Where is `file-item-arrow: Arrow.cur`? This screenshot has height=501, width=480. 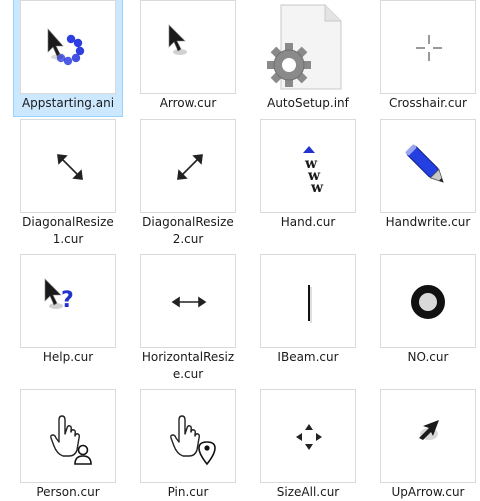
file-item-arrow: Arrow.cur is located at coordinates (188, 58).